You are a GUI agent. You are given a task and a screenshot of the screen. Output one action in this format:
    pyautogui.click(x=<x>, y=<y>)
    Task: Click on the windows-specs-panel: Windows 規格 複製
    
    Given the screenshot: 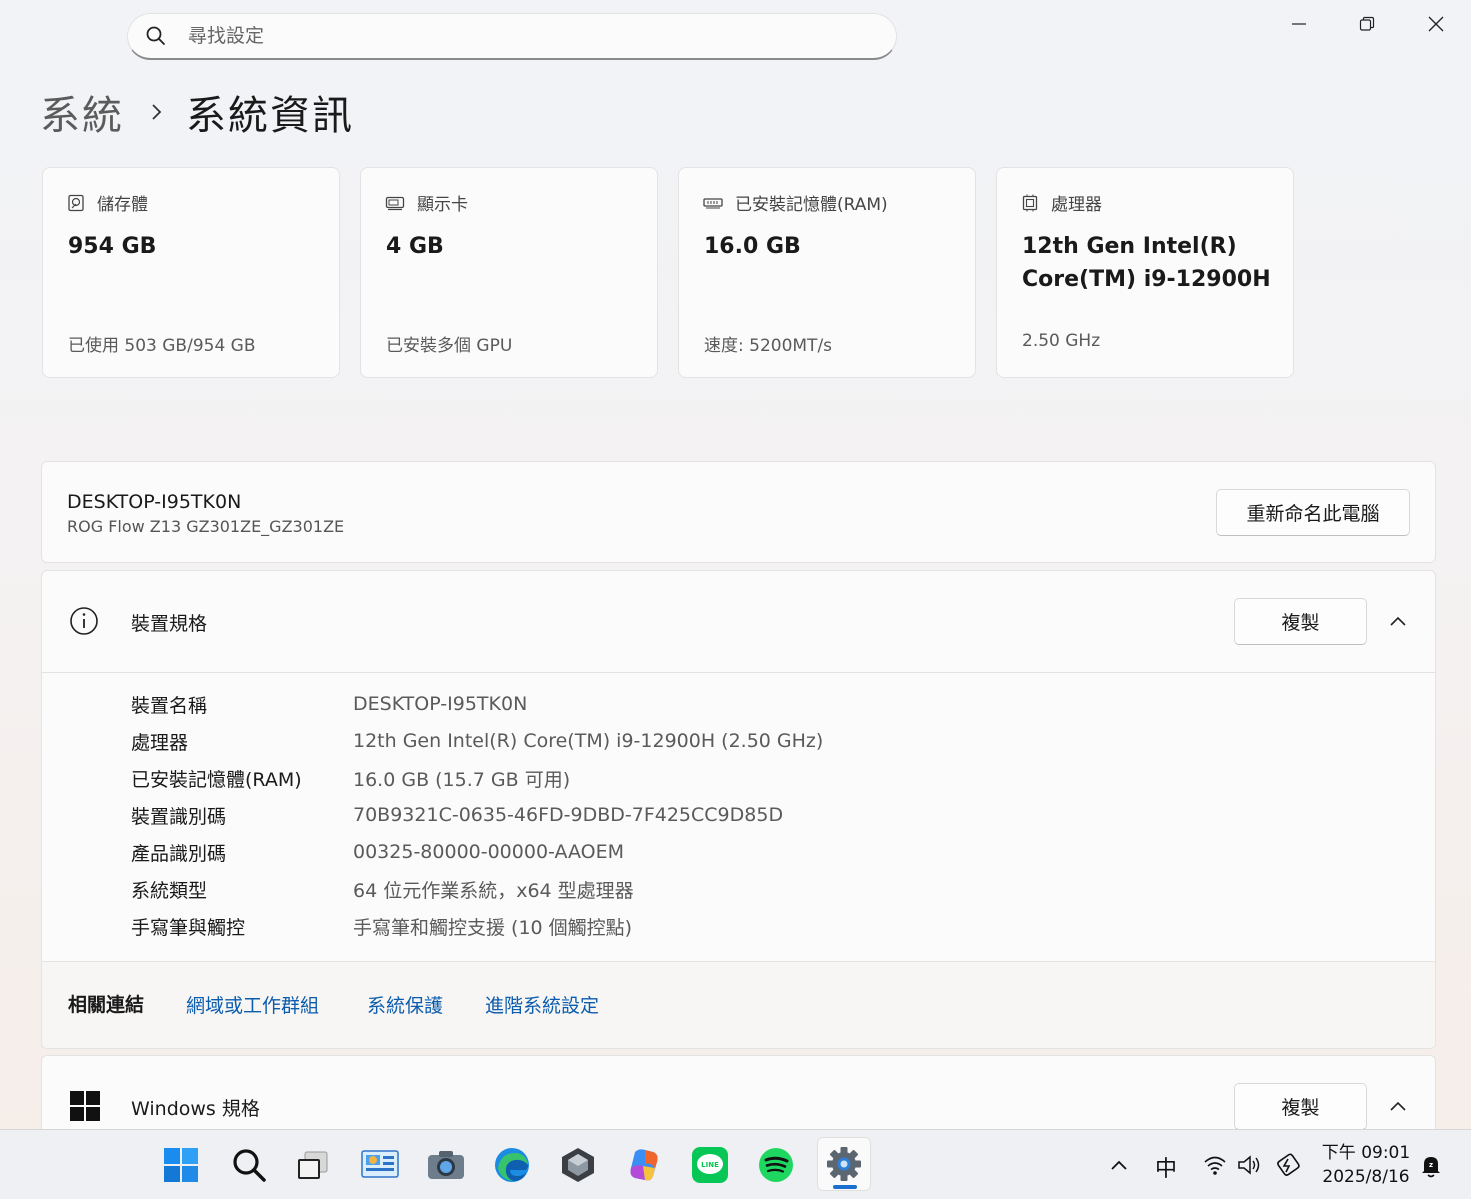 What is the action you would take?
    pyautogui.click(x=738, y=1092)
    